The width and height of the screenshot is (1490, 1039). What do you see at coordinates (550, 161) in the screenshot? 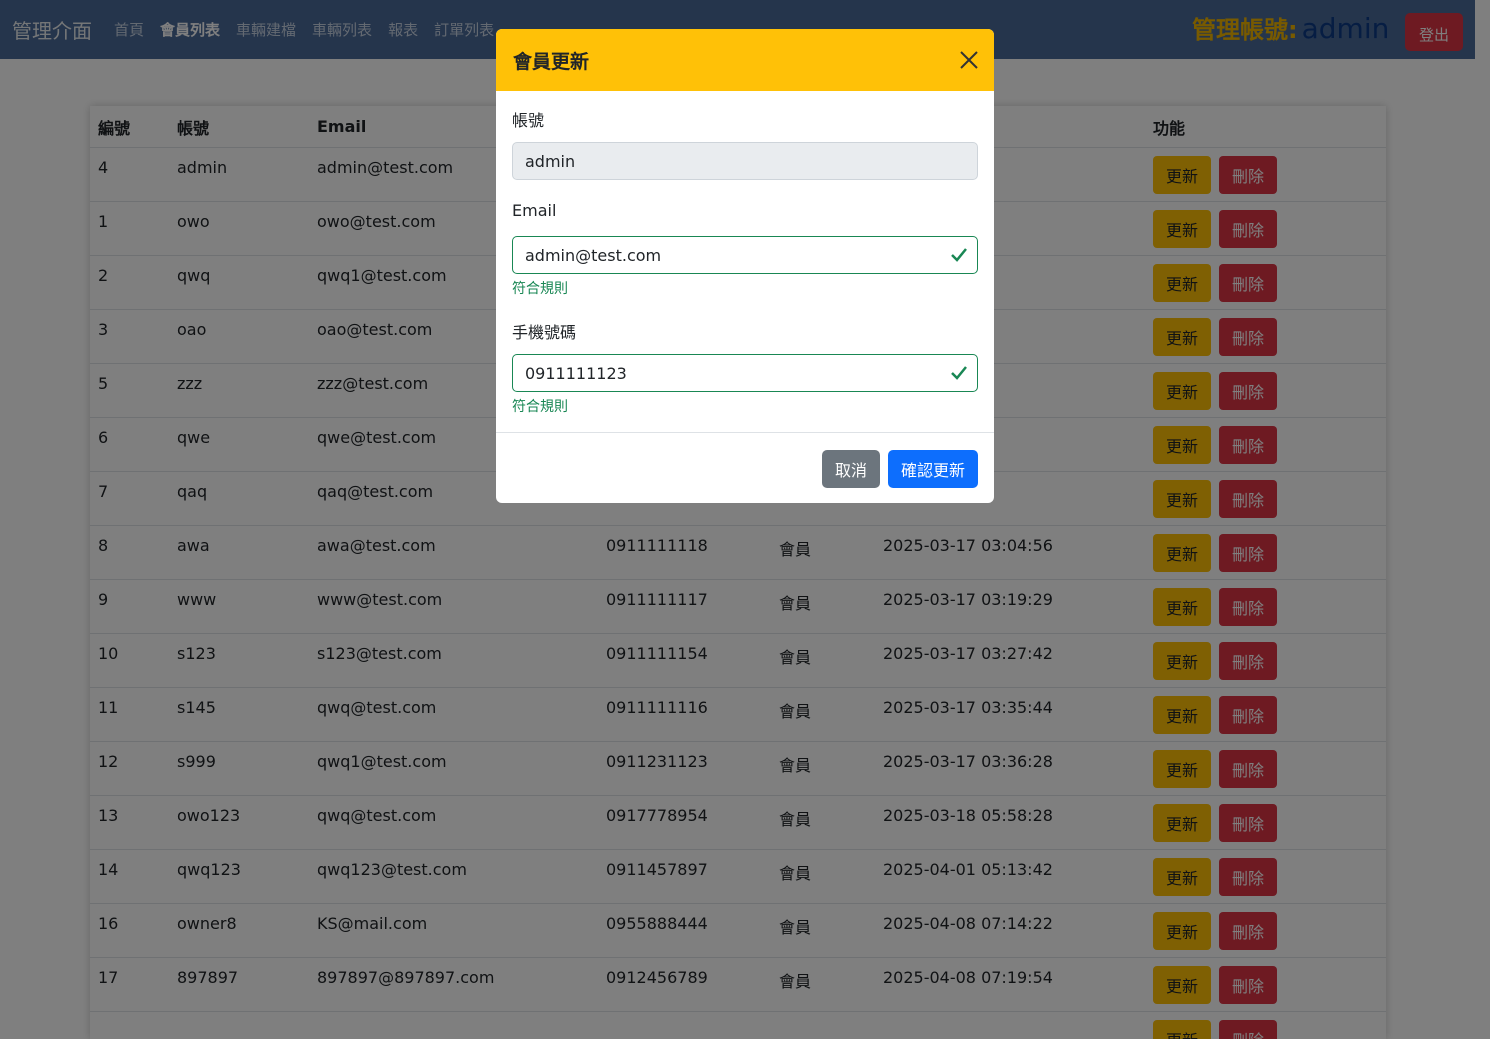
I see `account-value: admin` at bounding box center [550, 161].